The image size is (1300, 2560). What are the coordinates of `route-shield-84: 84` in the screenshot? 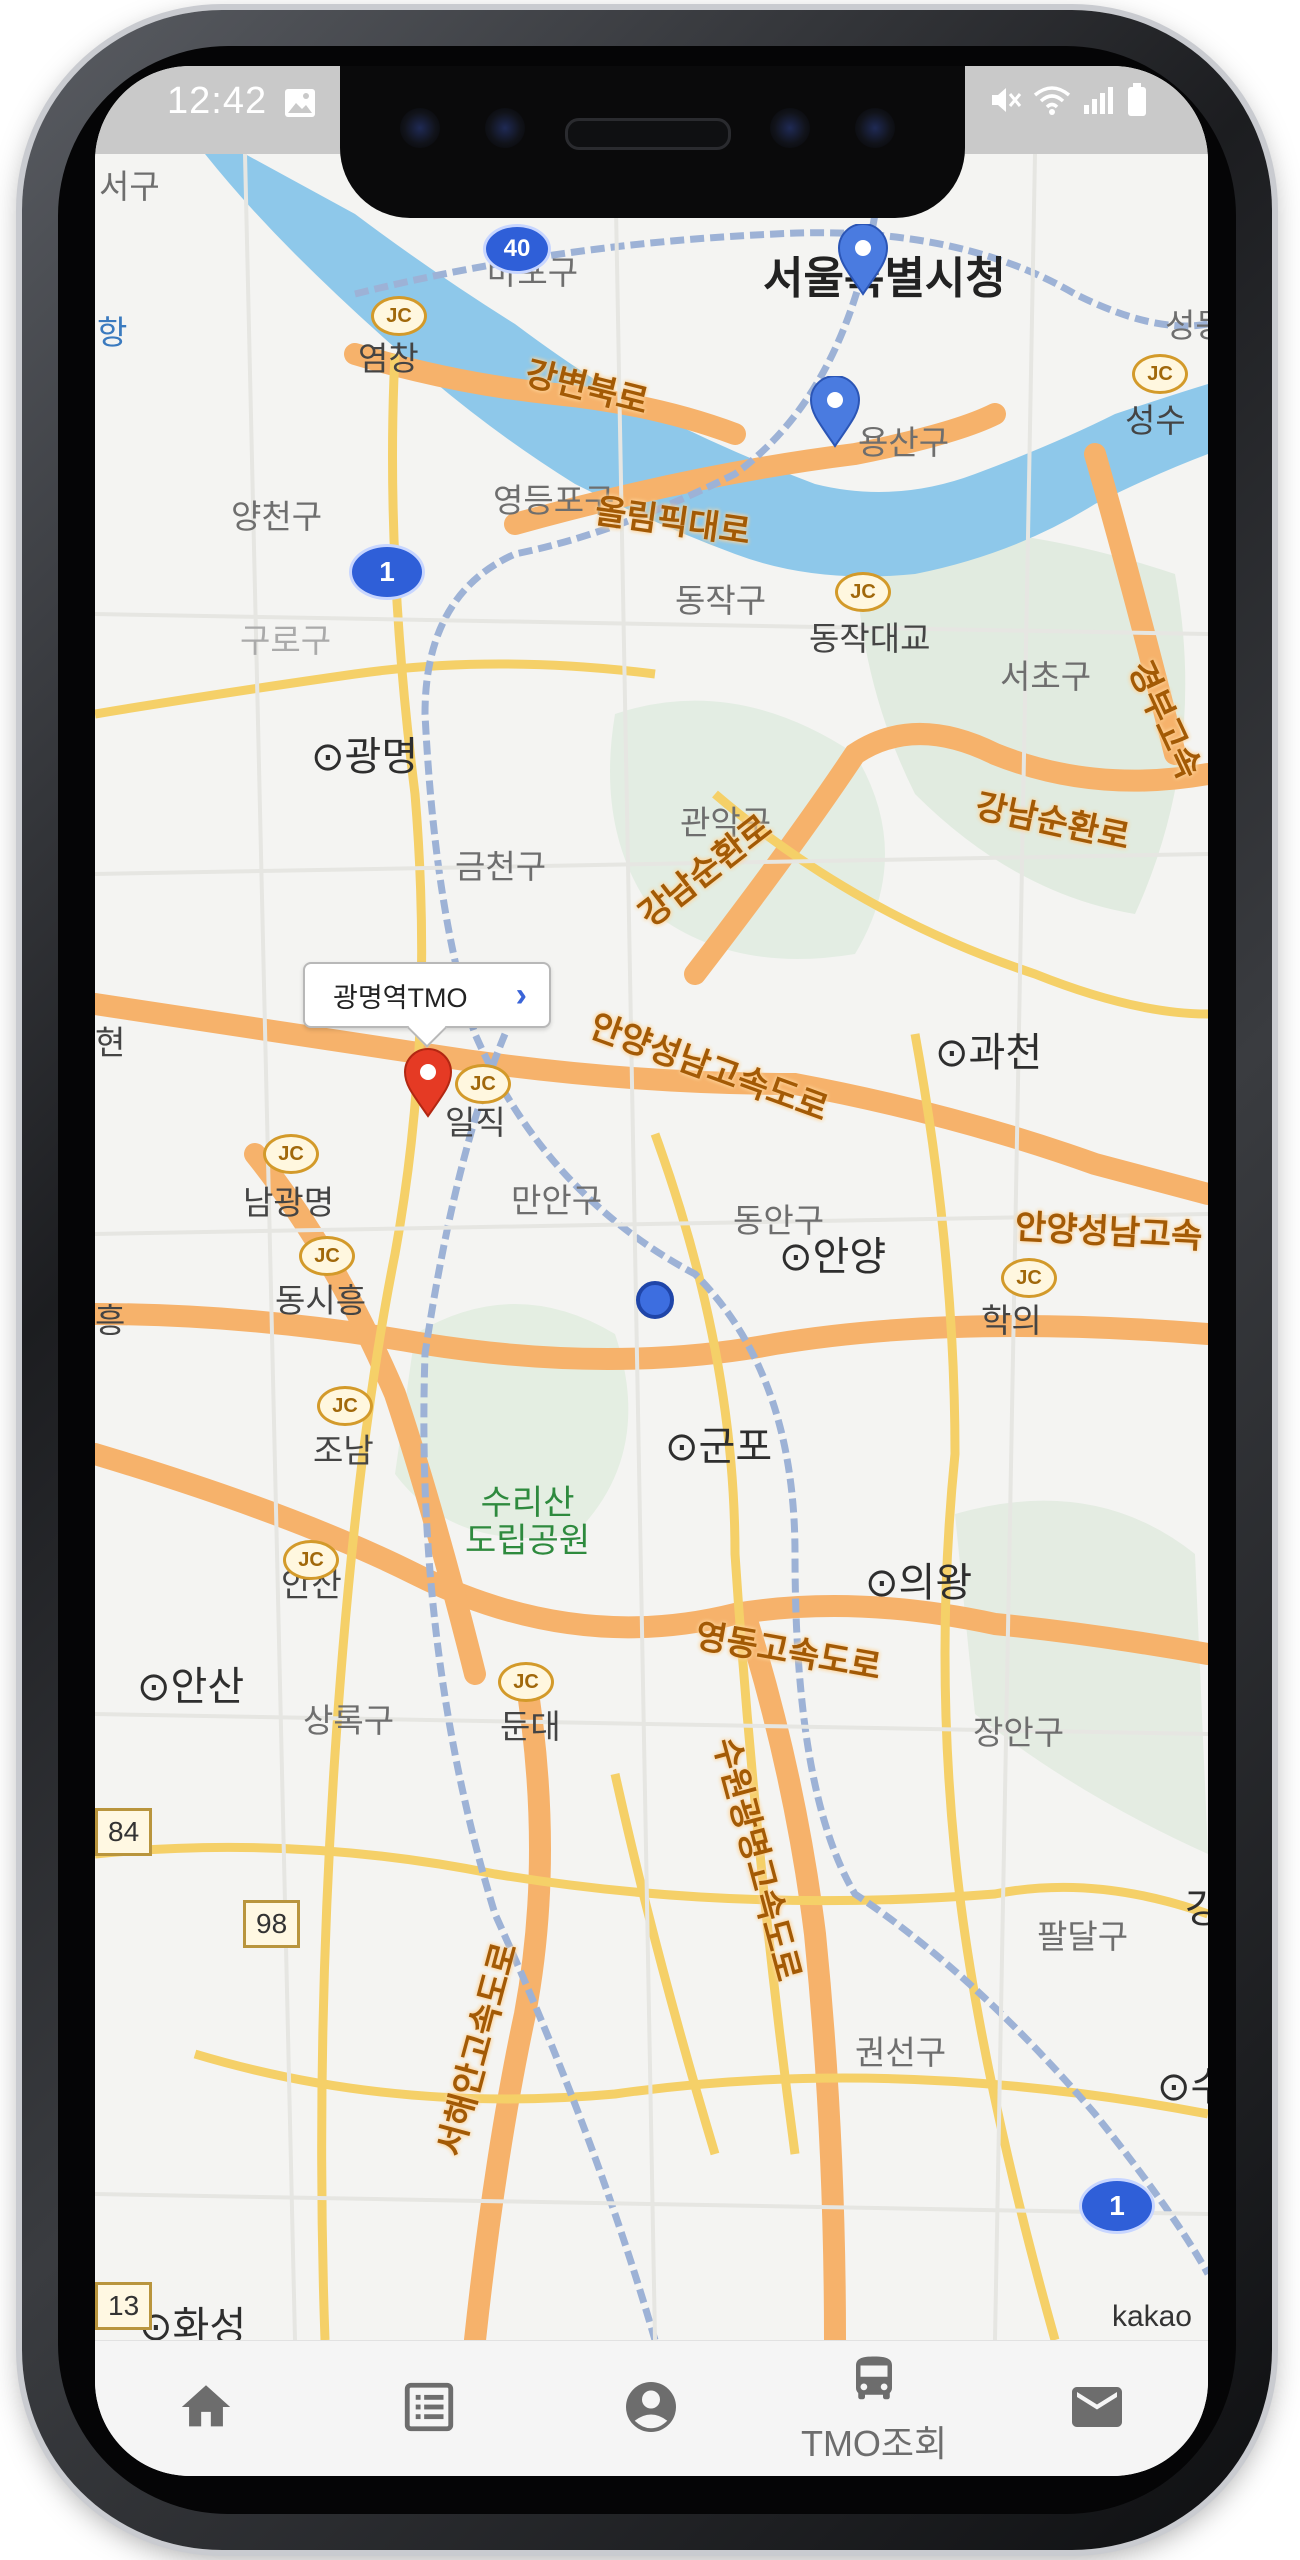 It's located at (124, 1832).